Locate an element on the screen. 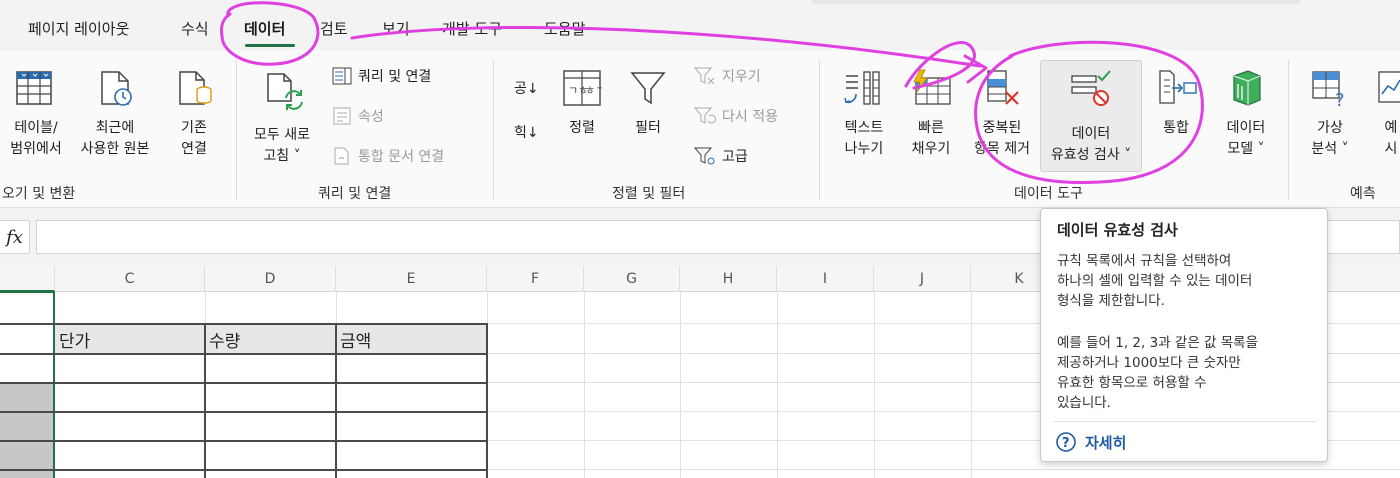 The image size is (1400, 478). table-header-quantity: 수량 is located at coordinates (270, 339).